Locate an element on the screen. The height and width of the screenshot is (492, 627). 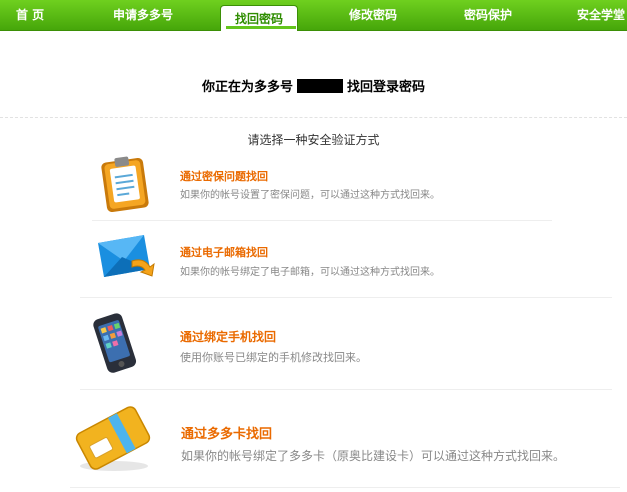
option-card-desc: 如果你的帐号绑定了多多卡（原奥比建设卡）可以通过这种方式找回来。 is located at coordinates (373, 456).